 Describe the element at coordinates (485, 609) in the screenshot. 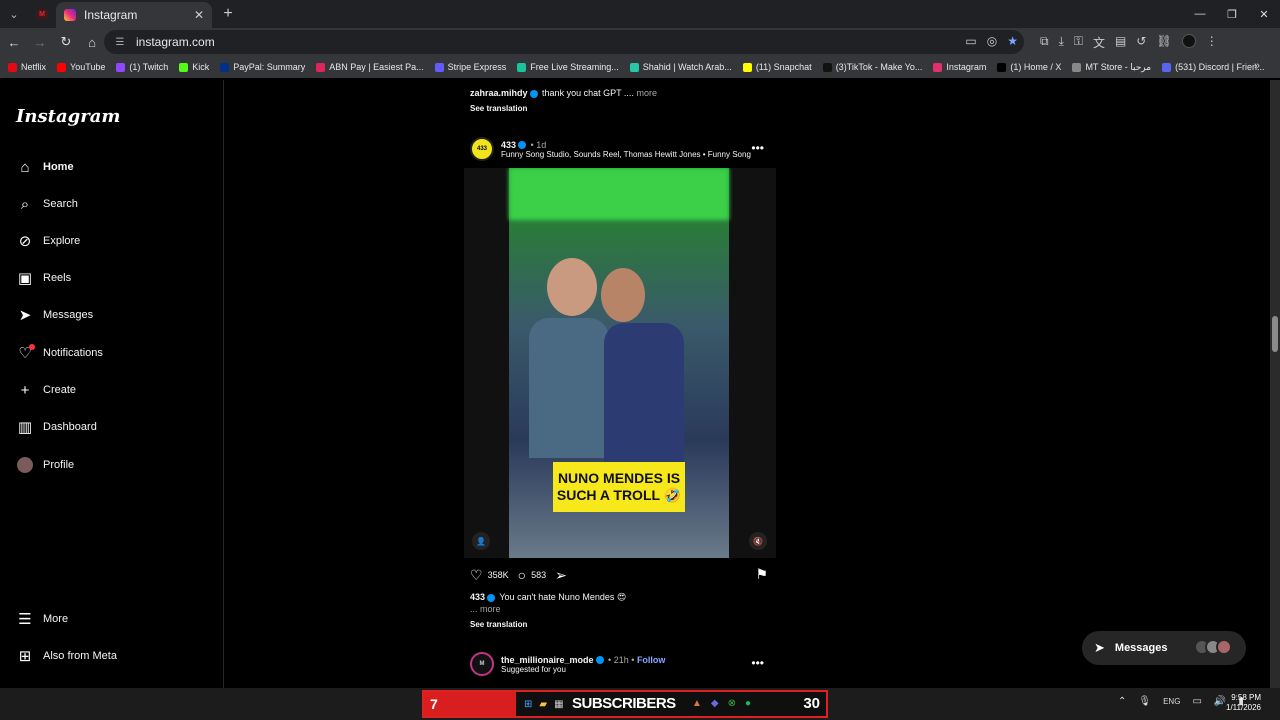

I see `caption-more-link: ... more` at that location.